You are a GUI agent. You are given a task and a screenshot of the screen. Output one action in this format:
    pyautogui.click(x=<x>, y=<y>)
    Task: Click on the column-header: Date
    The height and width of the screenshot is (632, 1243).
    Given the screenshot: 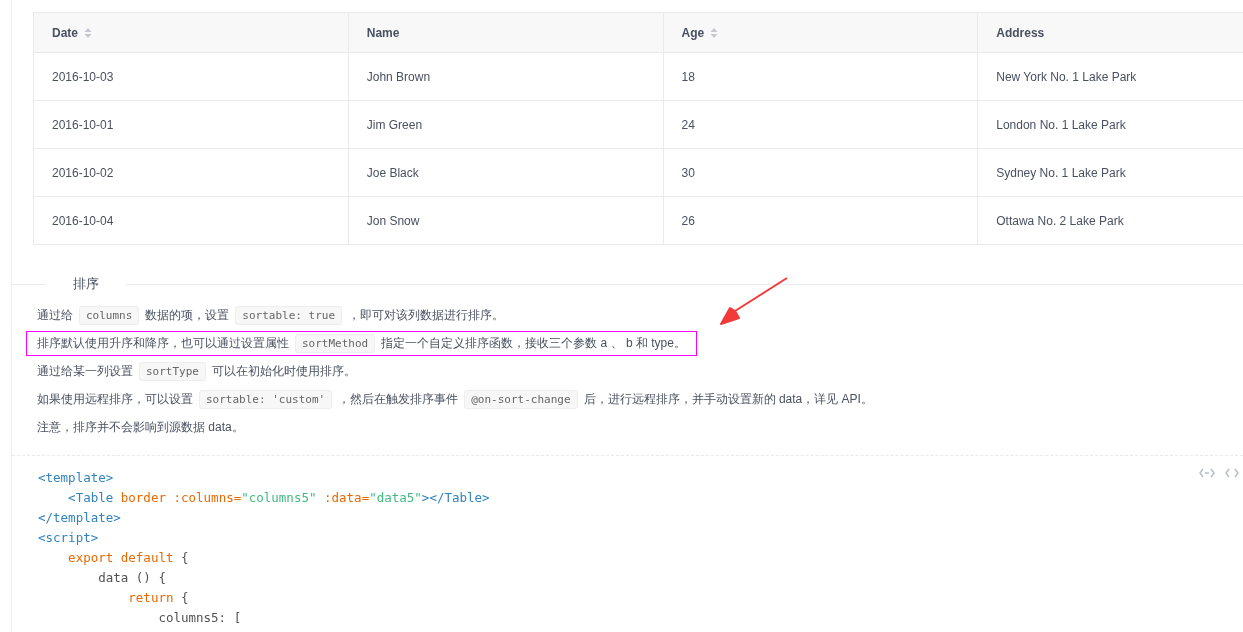 What is the action you would take?
    pyautogui.click(x=191, y=32)
    